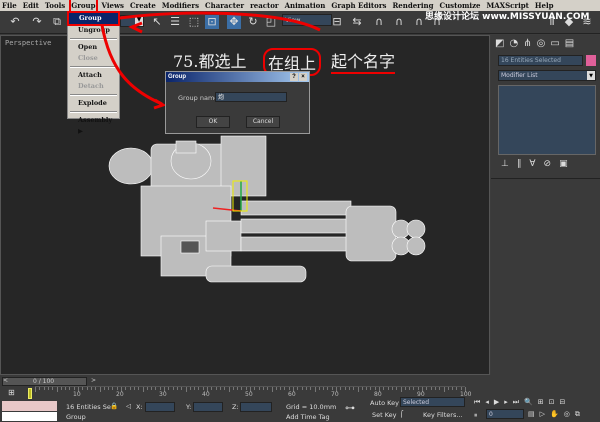 This screenshot has height=422, width=600. I want to click on time-slider: < 0 / 100 >, so click(49, 381).